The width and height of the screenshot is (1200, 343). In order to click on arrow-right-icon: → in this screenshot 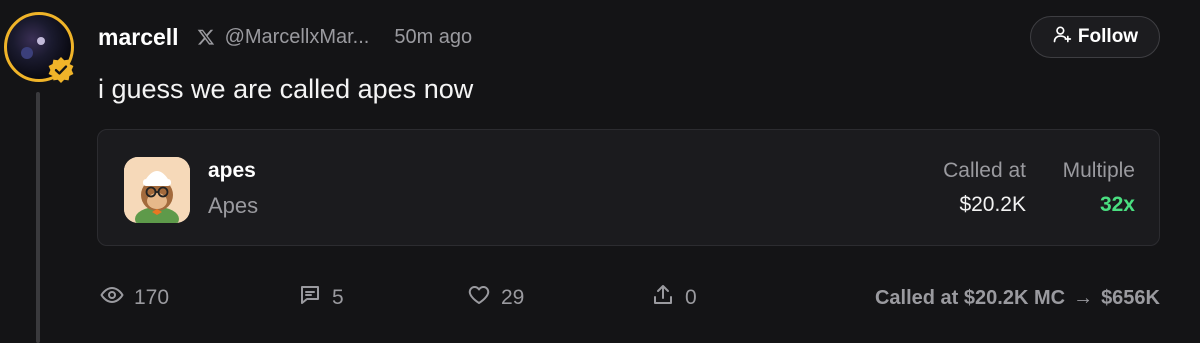, I will do `click(1083, 297)`.